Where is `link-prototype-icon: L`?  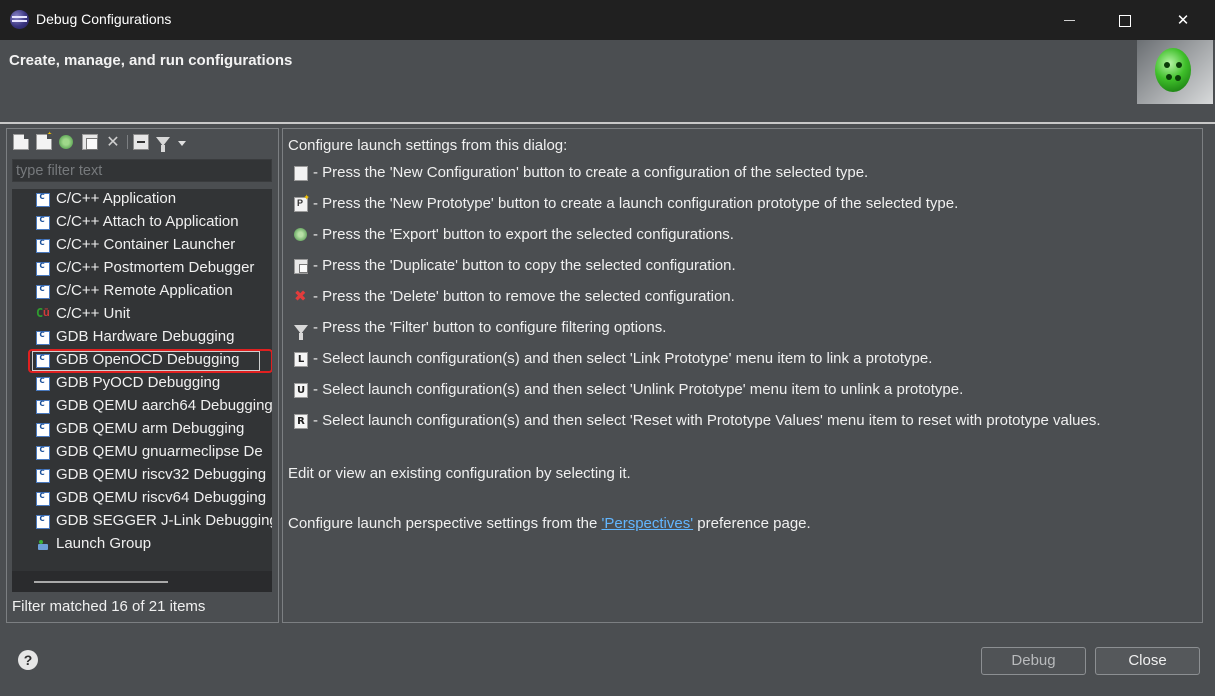
link-prototype-icon: L is located at coordinates (301, 359).